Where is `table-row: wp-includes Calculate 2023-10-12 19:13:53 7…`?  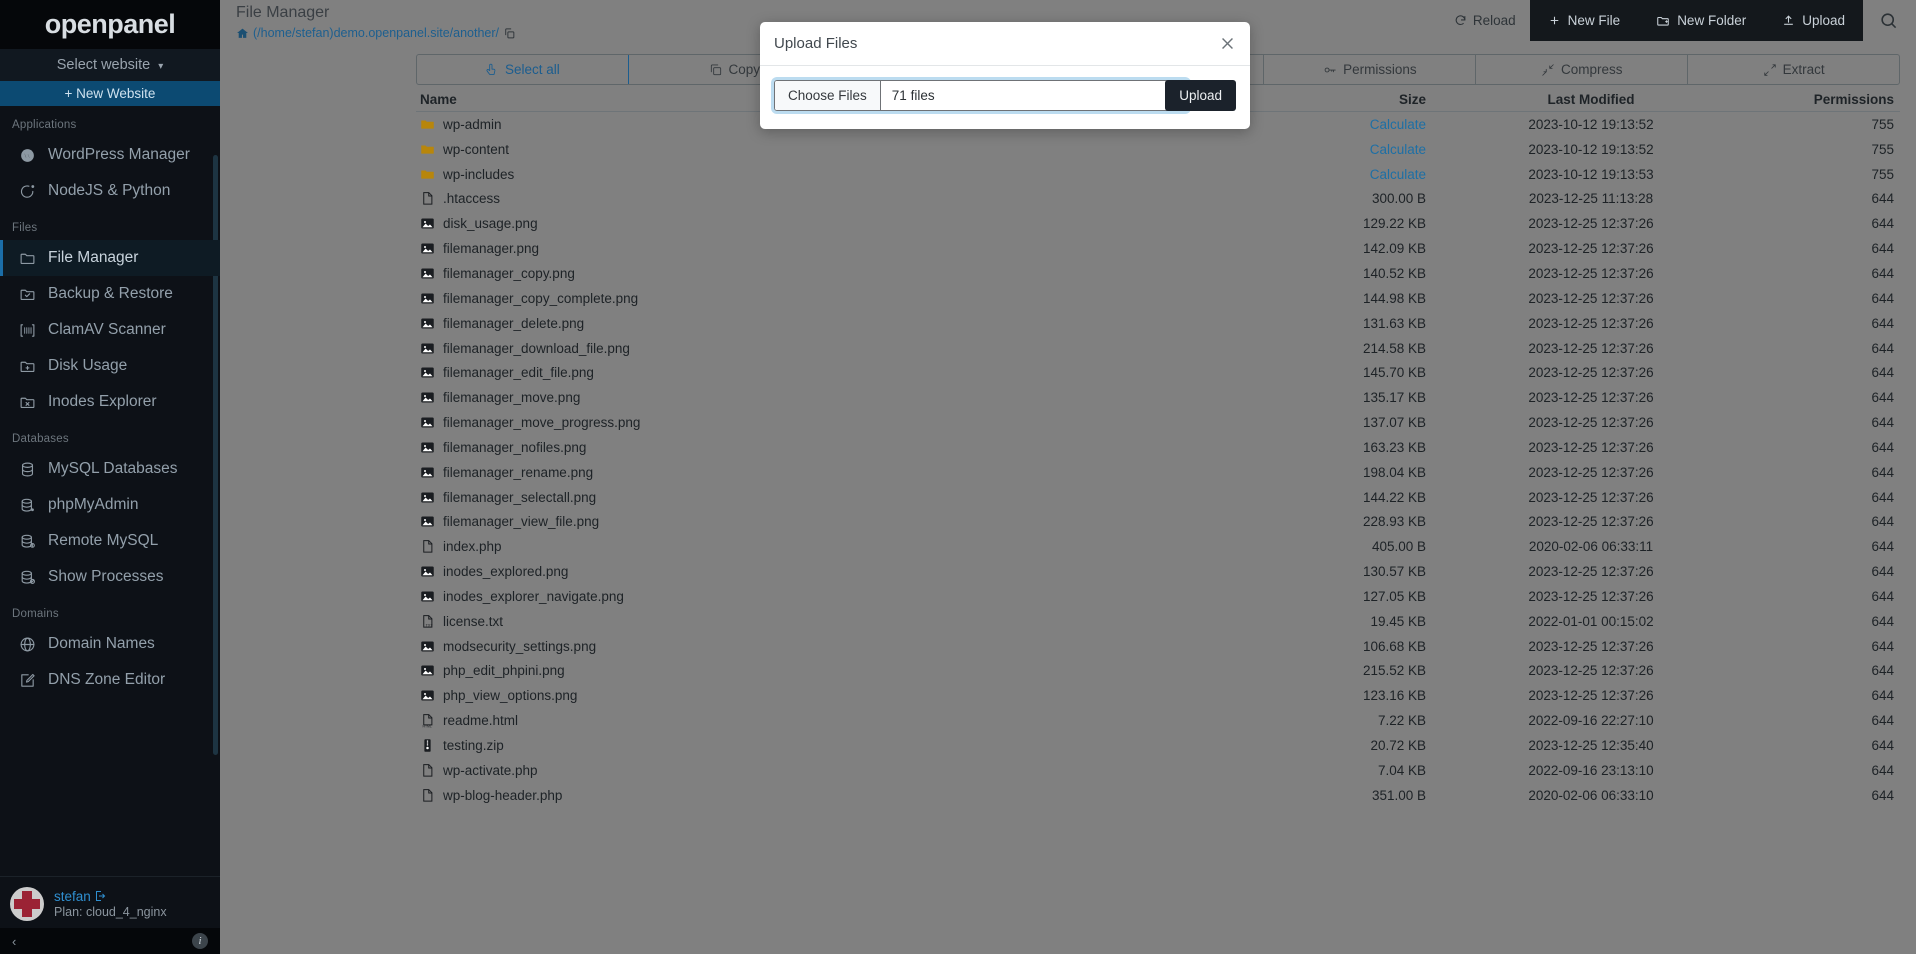
table-row: wp-includes Calculate 2023-10-12 19:13:53 7… is located at coordinates (1158, 174).